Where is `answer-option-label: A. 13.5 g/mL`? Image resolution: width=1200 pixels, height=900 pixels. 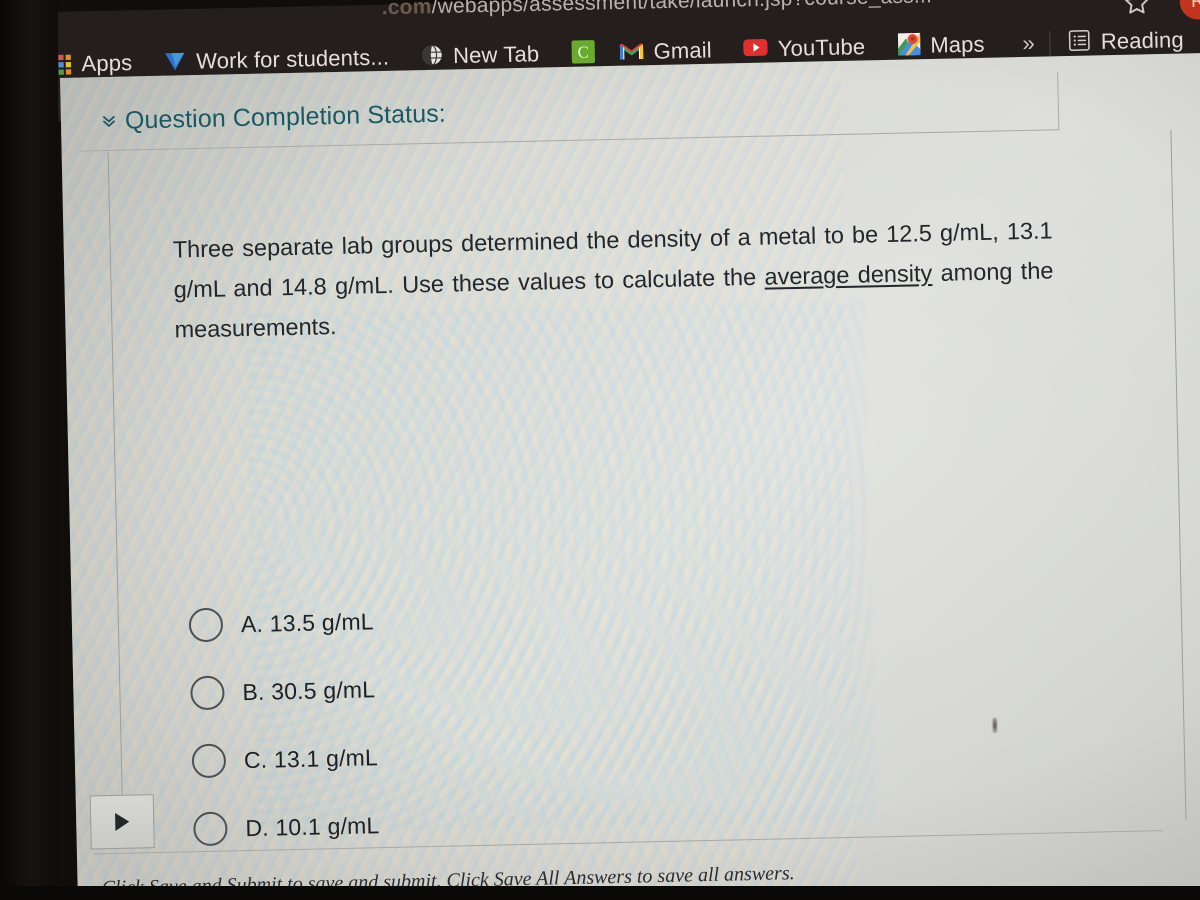 answer-option-label: A. 13.5 g/mL is located at coordinates (307, 622).